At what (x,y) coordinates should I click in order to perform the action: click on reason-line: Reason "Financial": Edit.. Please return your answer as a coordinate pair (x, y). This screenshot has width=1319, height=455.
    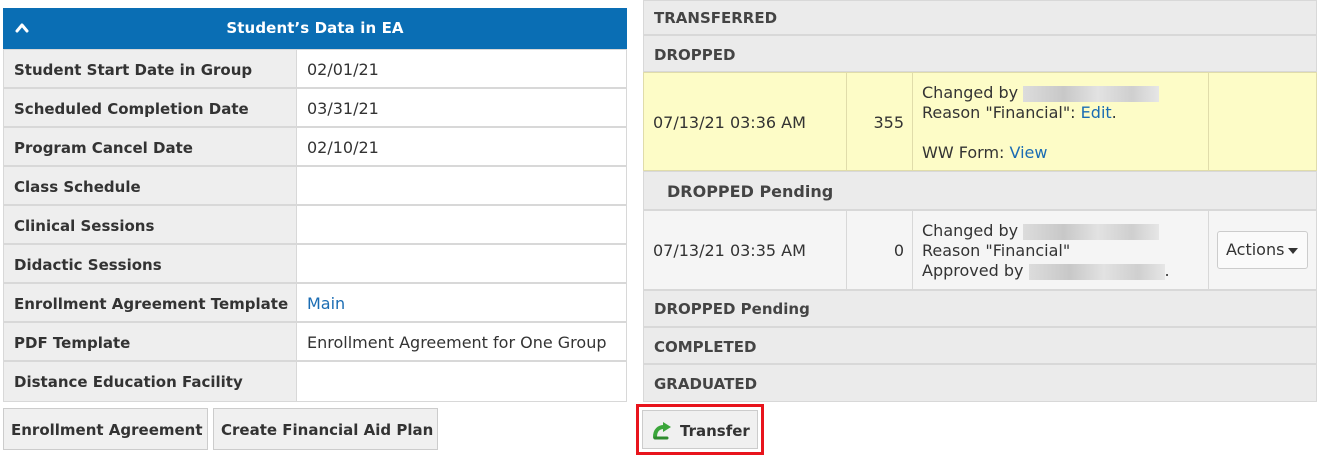
    Looking at the image, I should click on (1019, 112).